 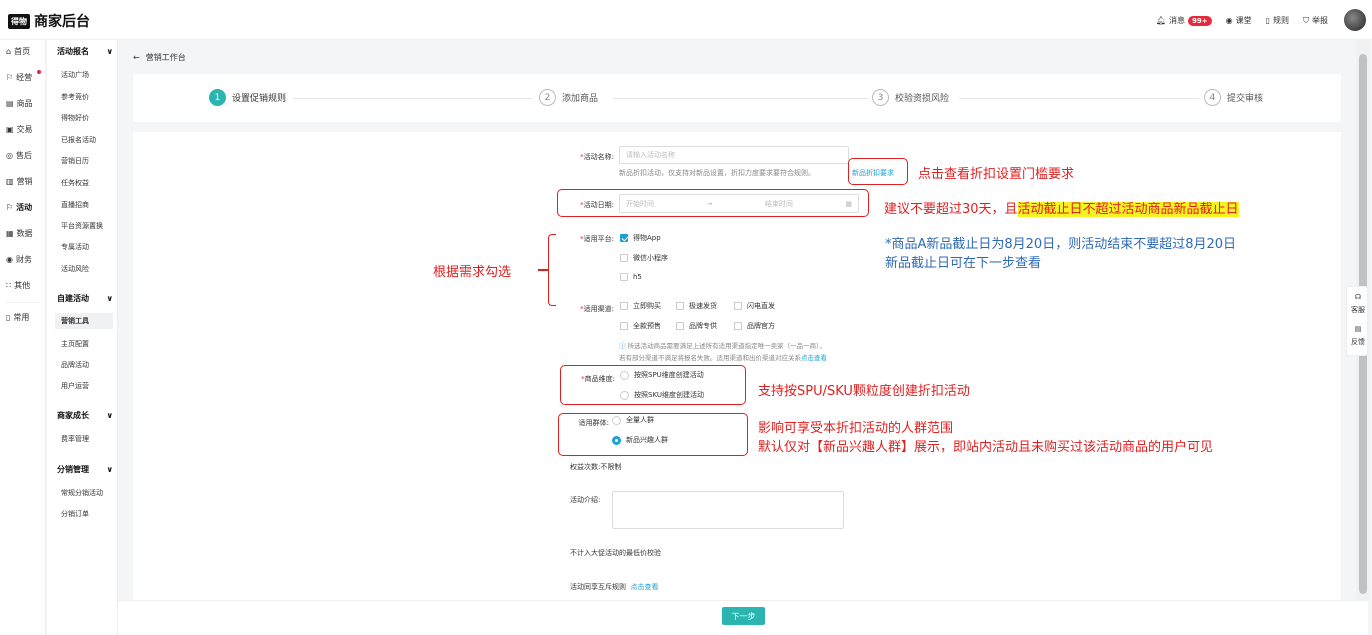 What do you see at coordinates (1061, 244) in the screenshot?
I see `annotation-example: *商品A新品截止日为8月20日，则活动结束不要超过8月20日` at bounding box center [1061, 244].